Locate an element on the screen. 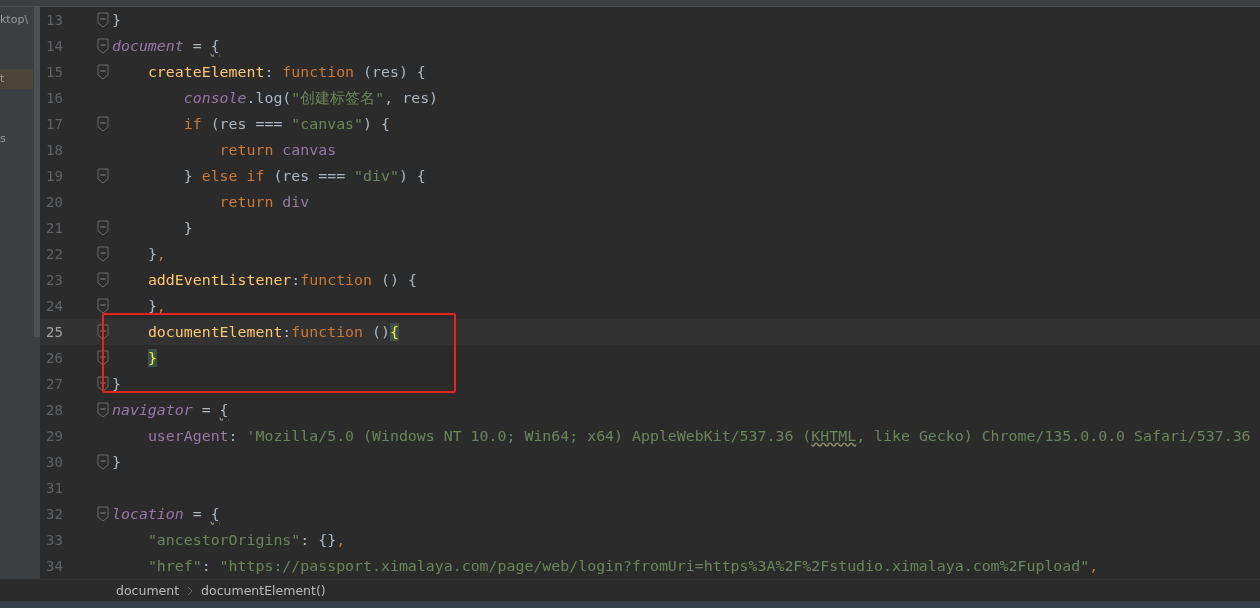 This screenshot has height=608, width=1260. breadcrumb-item: documentElement() is located at coordinates (263, 590).